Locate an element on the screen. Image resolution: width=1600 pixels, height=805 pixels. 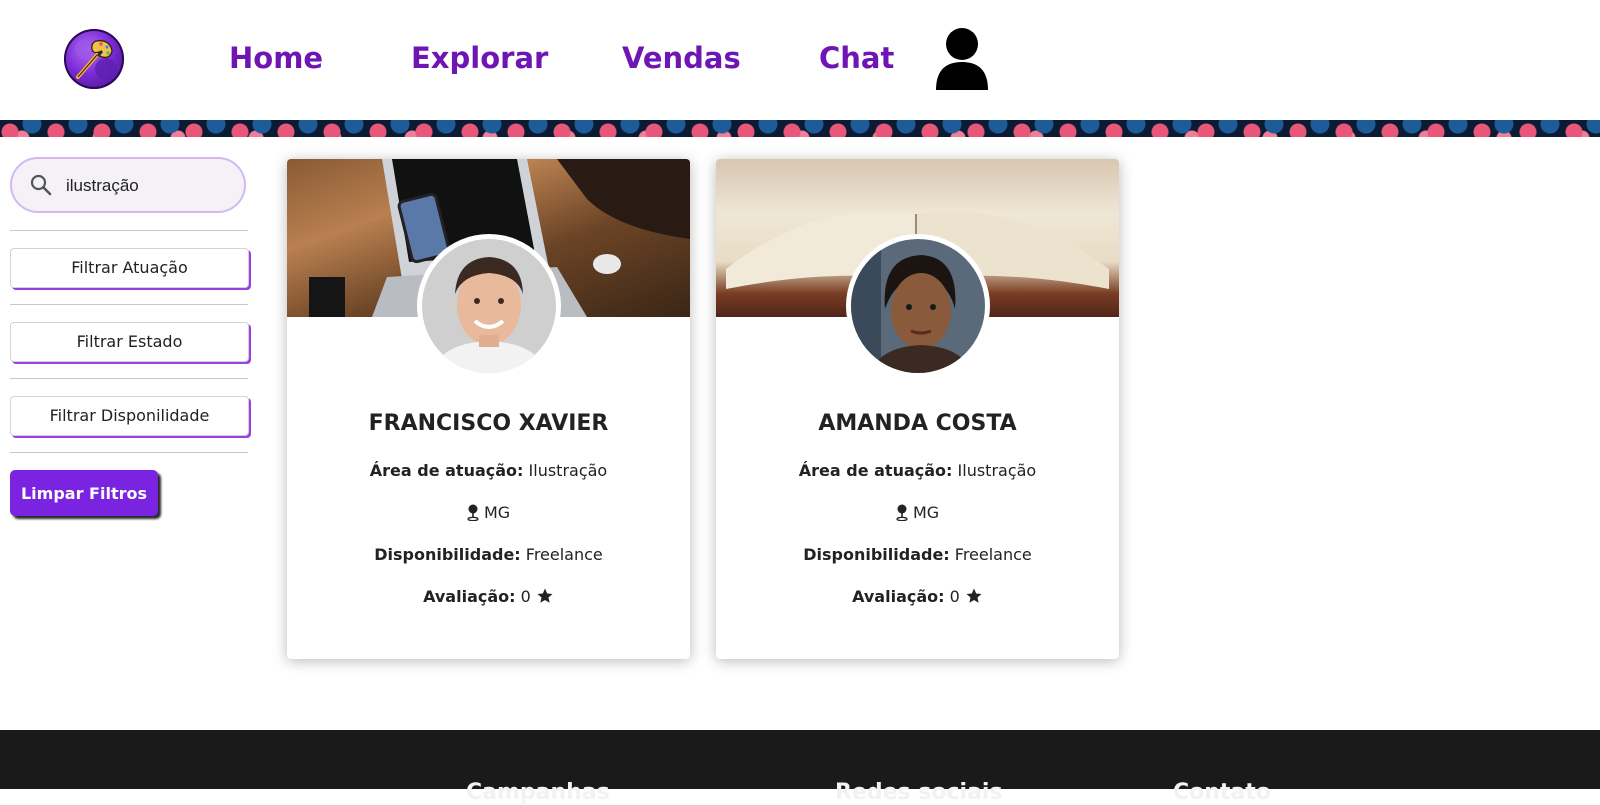
top-navbar: Home Explorar Vendas Chat is located at coordinates (800, 60).